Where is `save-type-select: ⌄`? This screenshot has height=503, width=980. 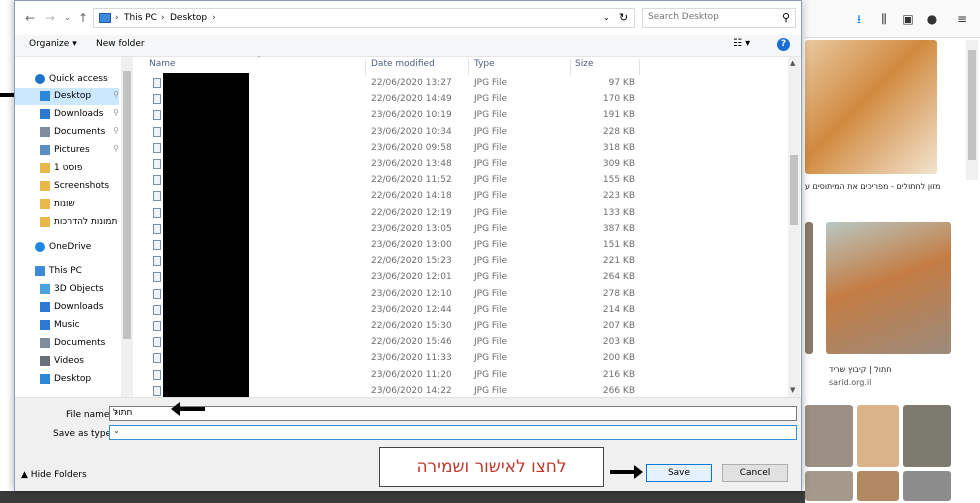
save-type-select: ⌄ is located at coordinates (453, 432).